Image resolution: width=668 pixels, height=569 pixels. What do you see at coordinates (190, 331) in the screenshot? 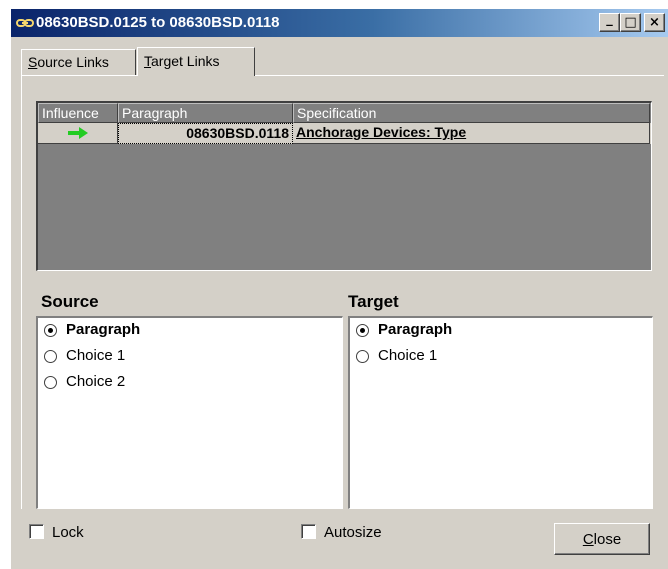
I see `source-option-paragraph: Paragraph` at bounding box center [190, 331].